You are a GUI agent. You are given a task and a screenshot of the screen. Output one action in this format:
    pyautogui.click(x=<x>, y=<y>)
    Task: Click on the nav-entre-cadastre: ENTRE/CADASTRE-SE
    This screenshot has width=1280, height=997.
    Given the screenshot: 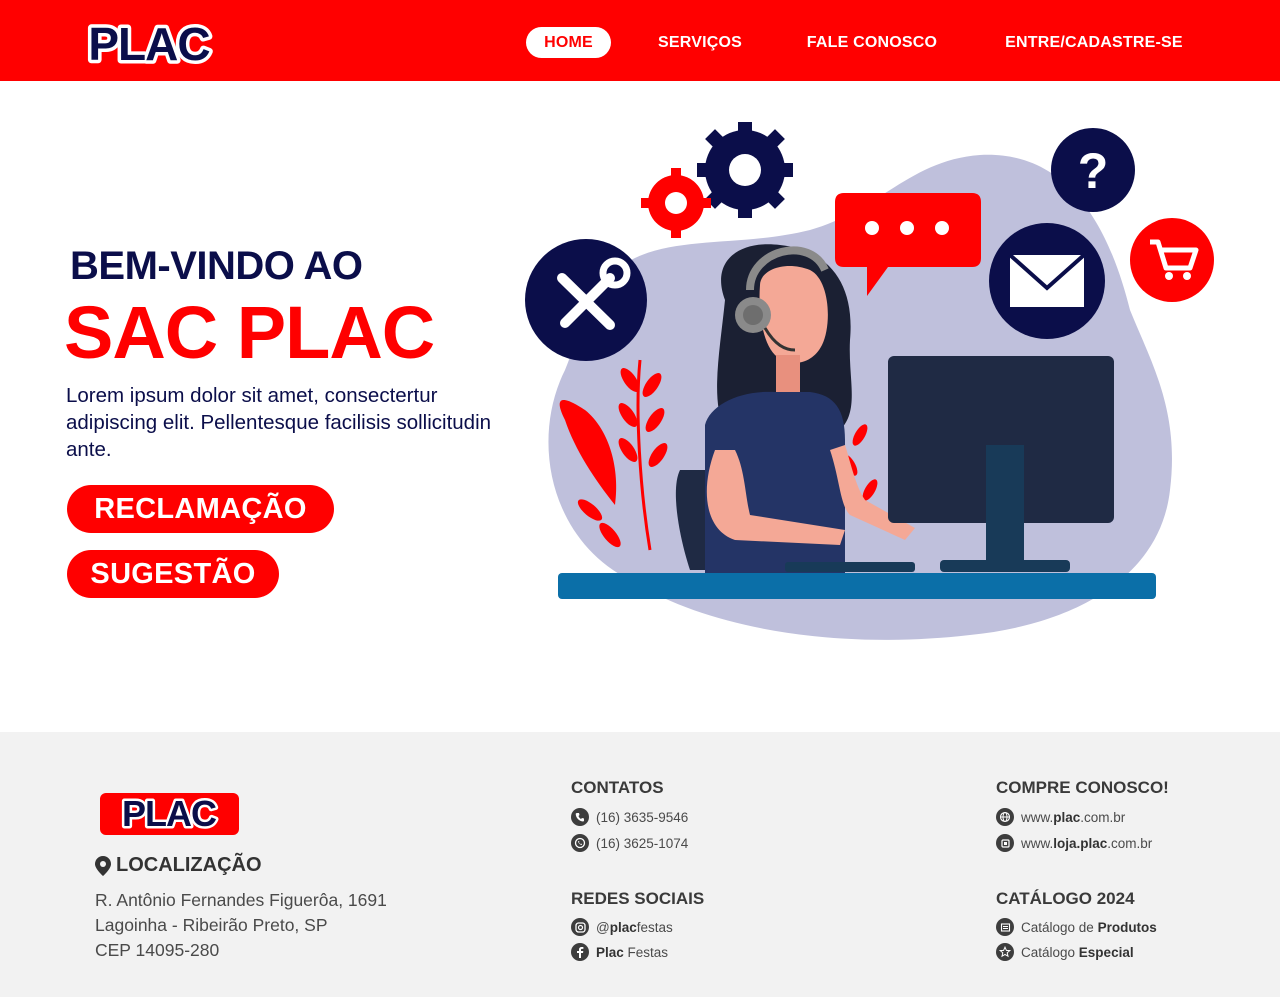 What is the action you would take?
    pyautogui.click(x=1094, y=42)
    